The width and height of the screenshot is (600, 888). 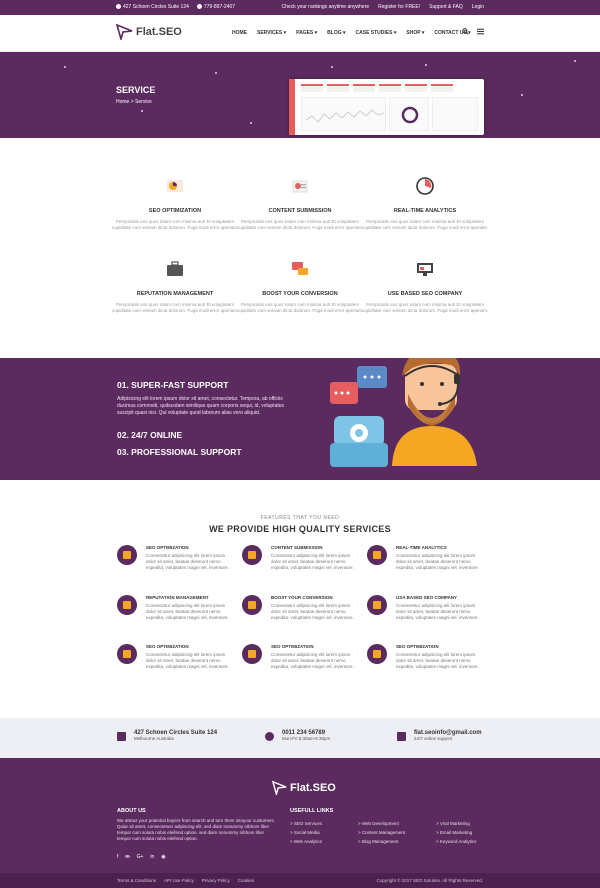 I want to click on feature-title: REAL-TIME ANALYTICS, so click(x=421, y=547).